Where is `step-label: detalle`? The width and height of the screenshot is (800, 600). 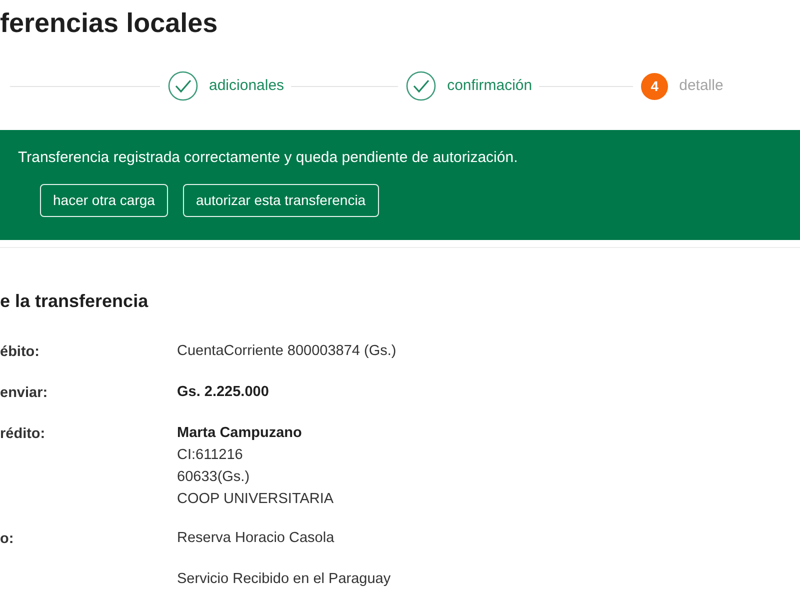
step-label: detalle is located at coordinates (701, 86).